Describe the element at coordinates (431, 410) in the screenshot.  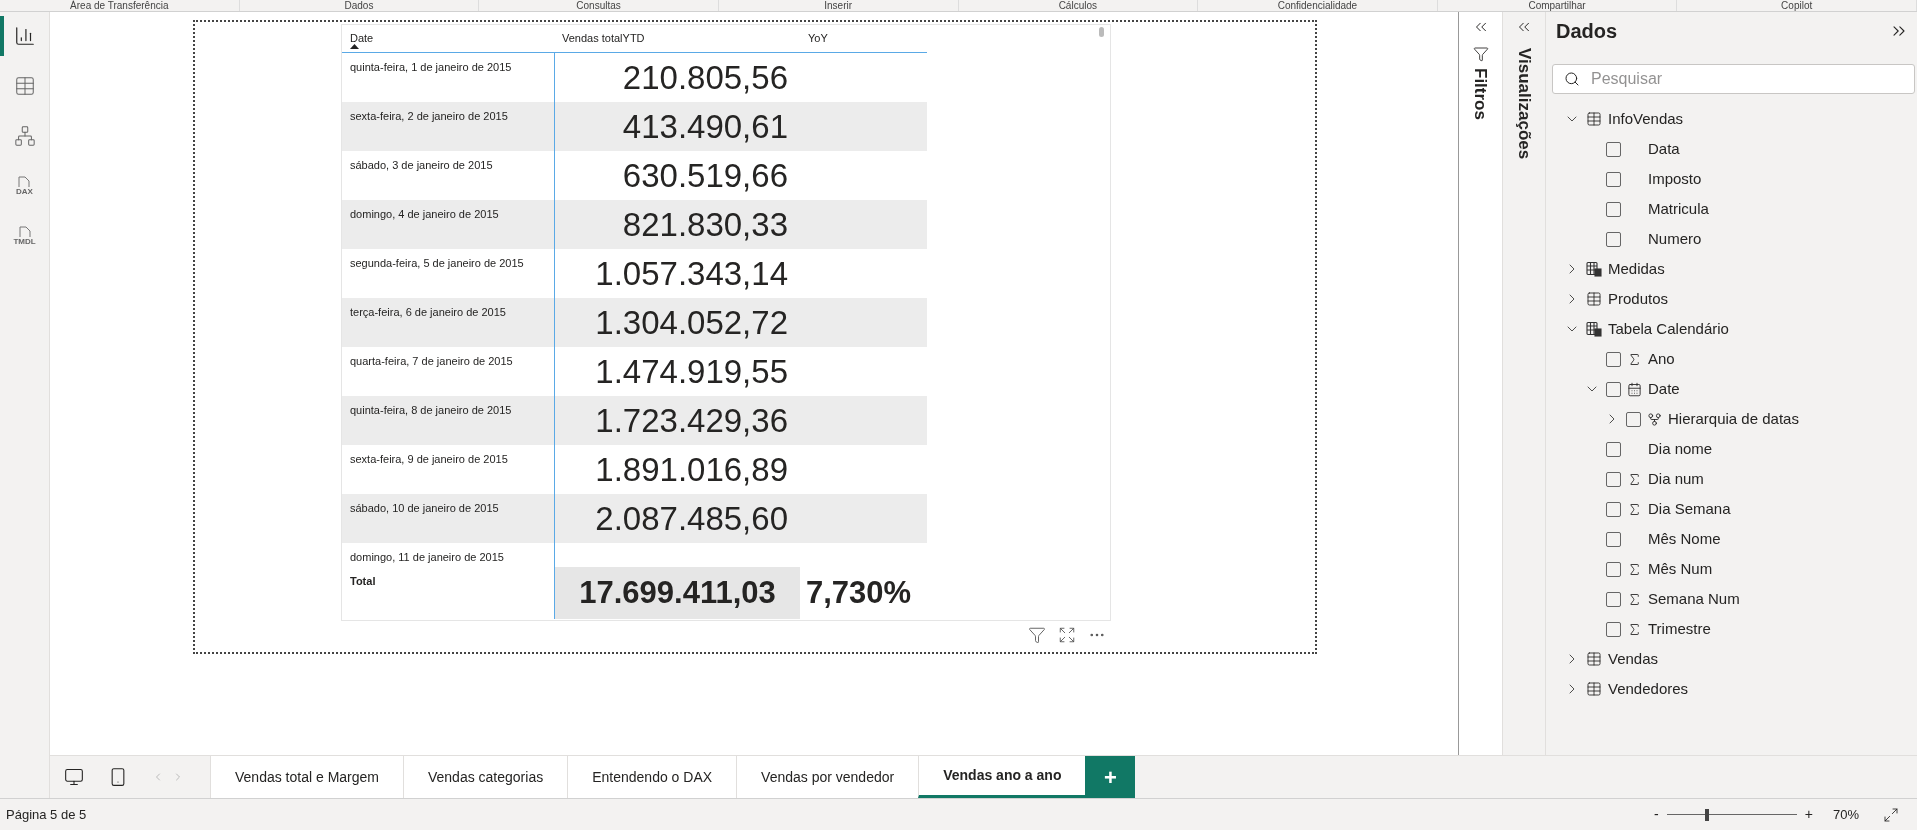
I see `table-cell-text: quinta-feira, 8 de janeiro de 2015` at that location.